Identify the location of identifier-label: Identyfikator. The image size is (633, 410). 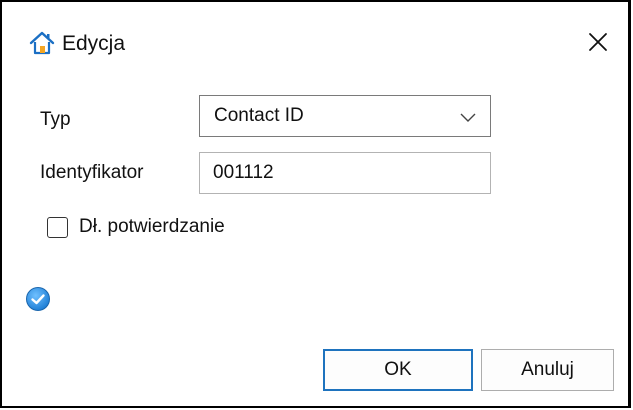
(92, 172).